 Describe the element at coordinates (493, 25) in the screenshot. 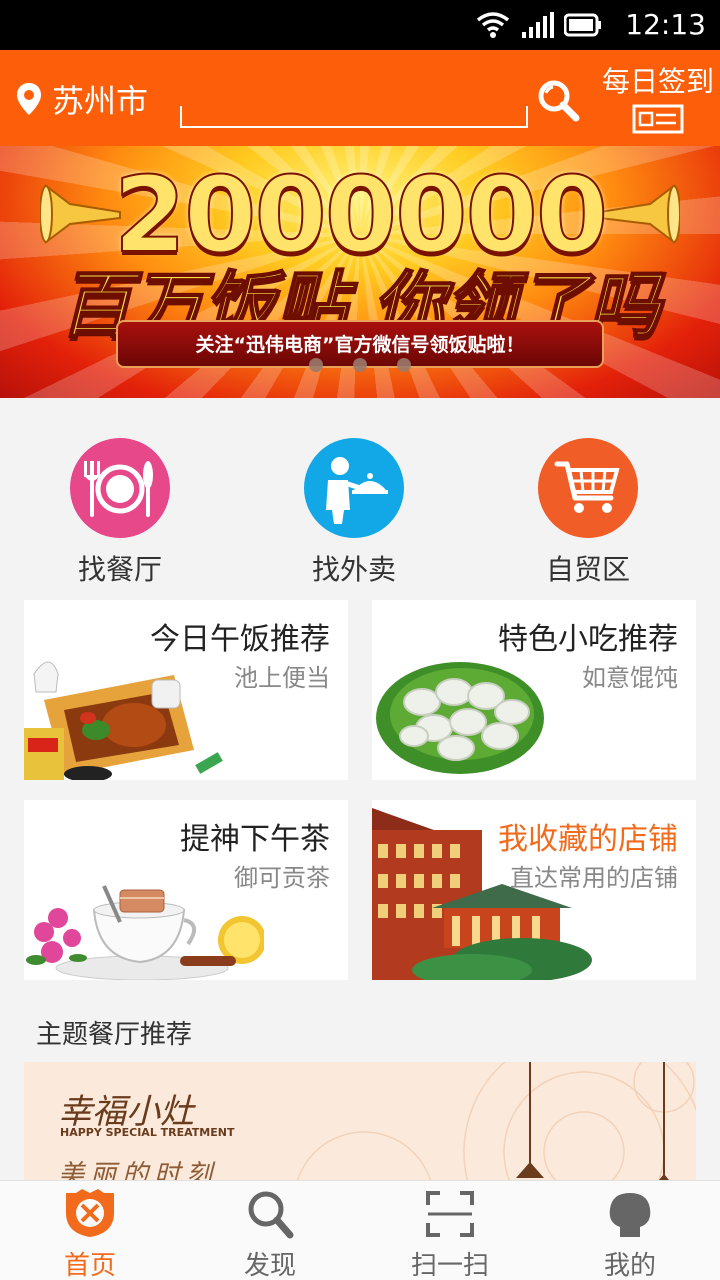

I see `wifi-icon` at that location.